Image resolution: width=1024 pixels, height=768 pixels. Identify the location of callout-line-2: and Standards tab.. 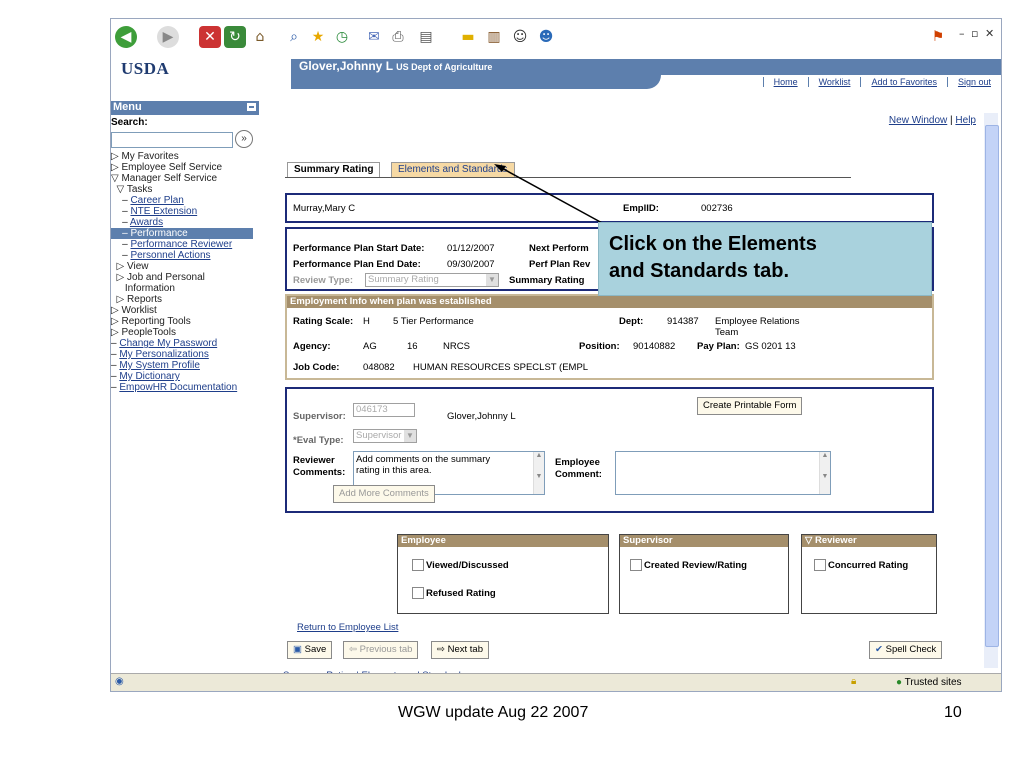
(699, 271).